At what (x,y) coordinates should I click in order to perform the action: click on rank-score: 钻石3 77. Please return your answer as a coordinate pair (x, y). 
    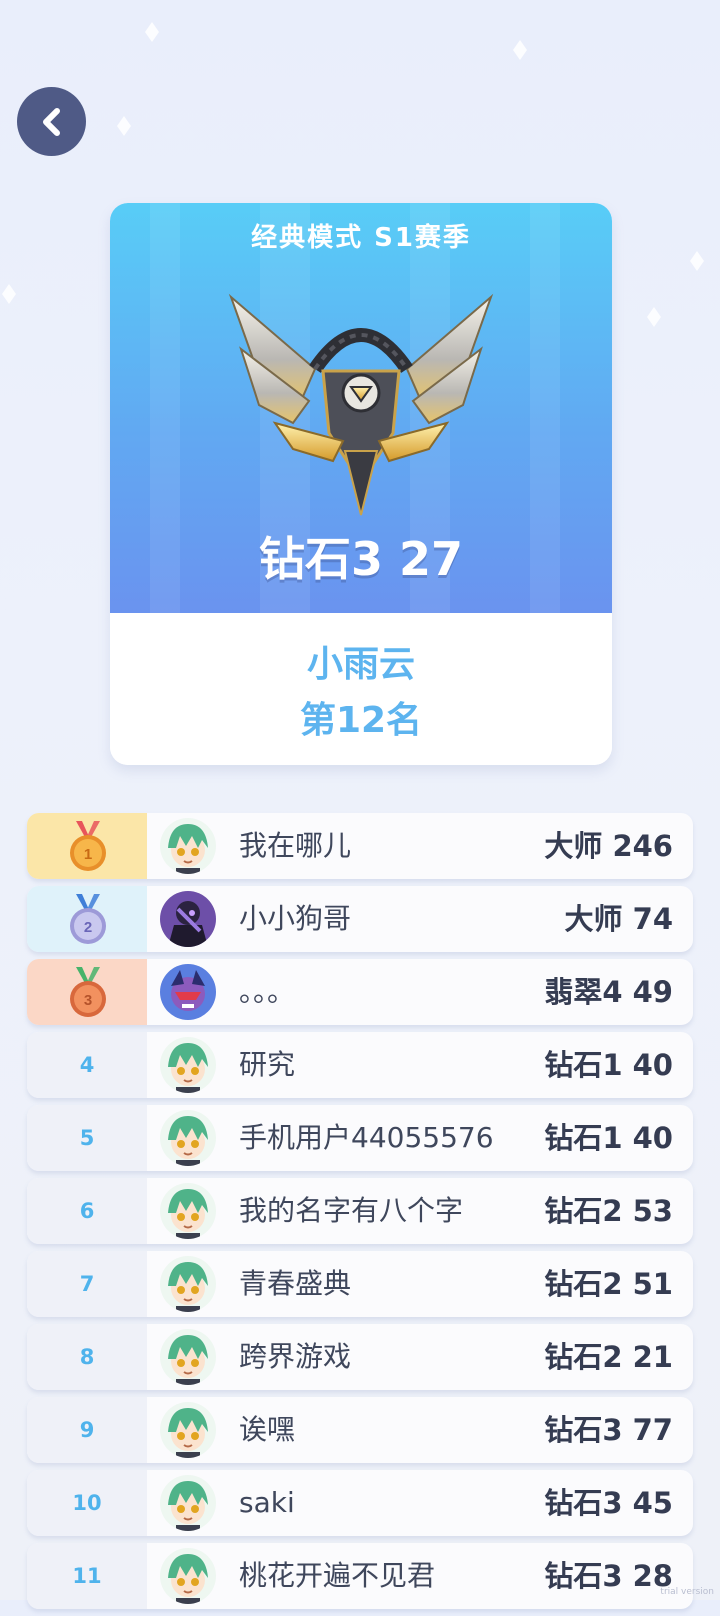
    Looking at the image, I should click on (608, 1430).